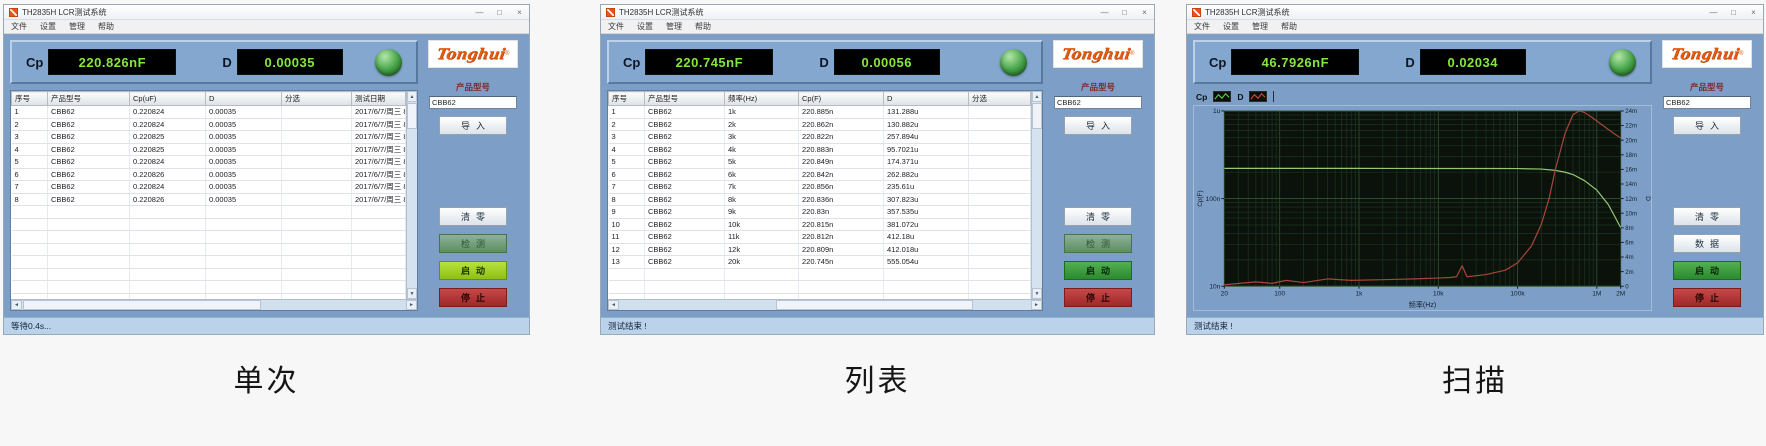 Image resolution: width=1766 pixels, height=446 pixels. Describe the element at coordinates (1201, 97) in the screenshot. I see `tab-cp-label: Cp` at that location.